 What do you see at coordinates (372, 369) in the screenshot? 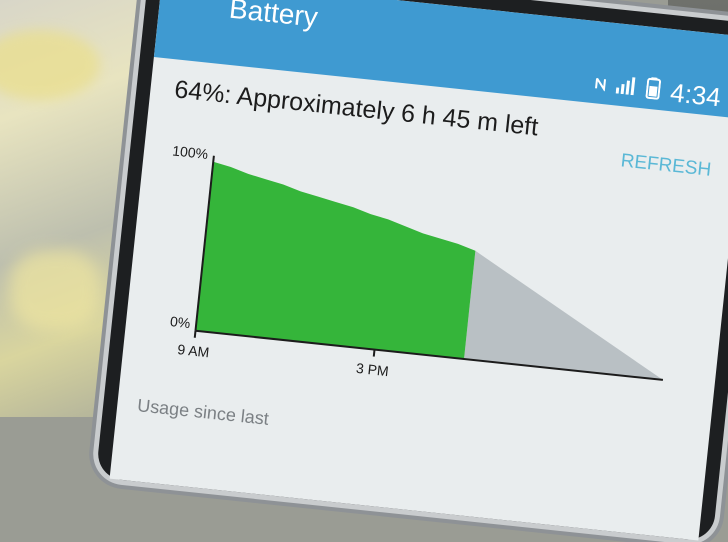
I see `x-tick-label: 3 PM` at bounding box center [372, 369].